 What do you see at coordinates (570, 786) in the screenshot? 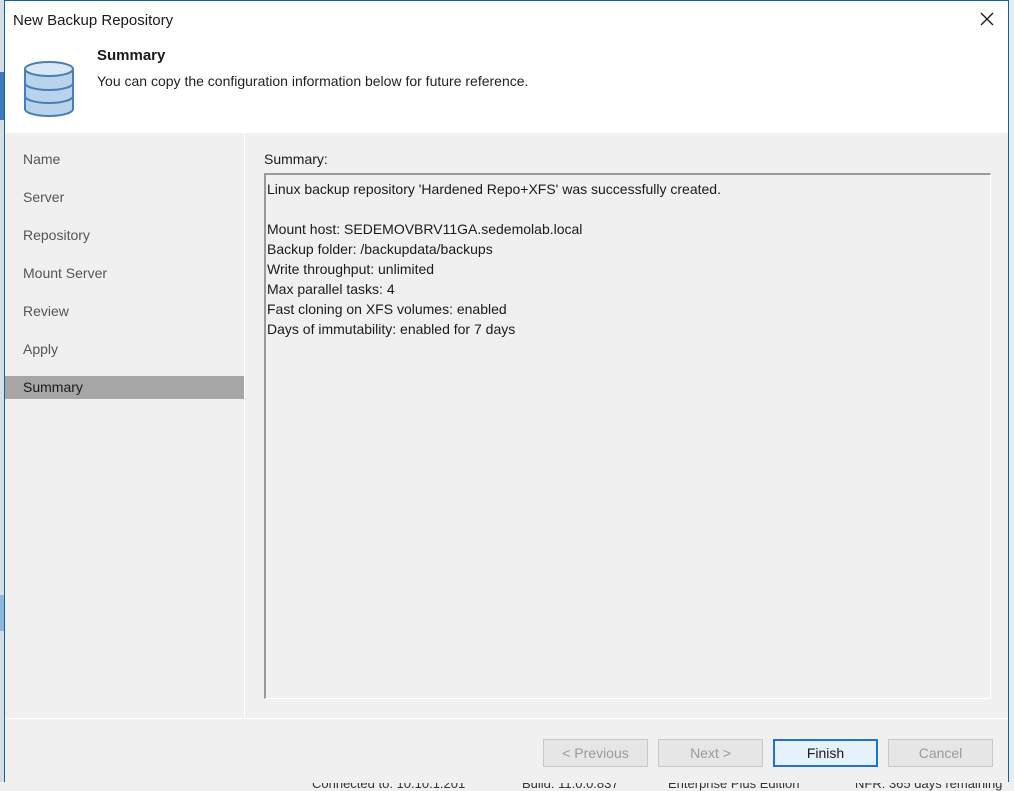
I see `status-build: Build: 11.0.0.837` at bounding box center [570, 786].